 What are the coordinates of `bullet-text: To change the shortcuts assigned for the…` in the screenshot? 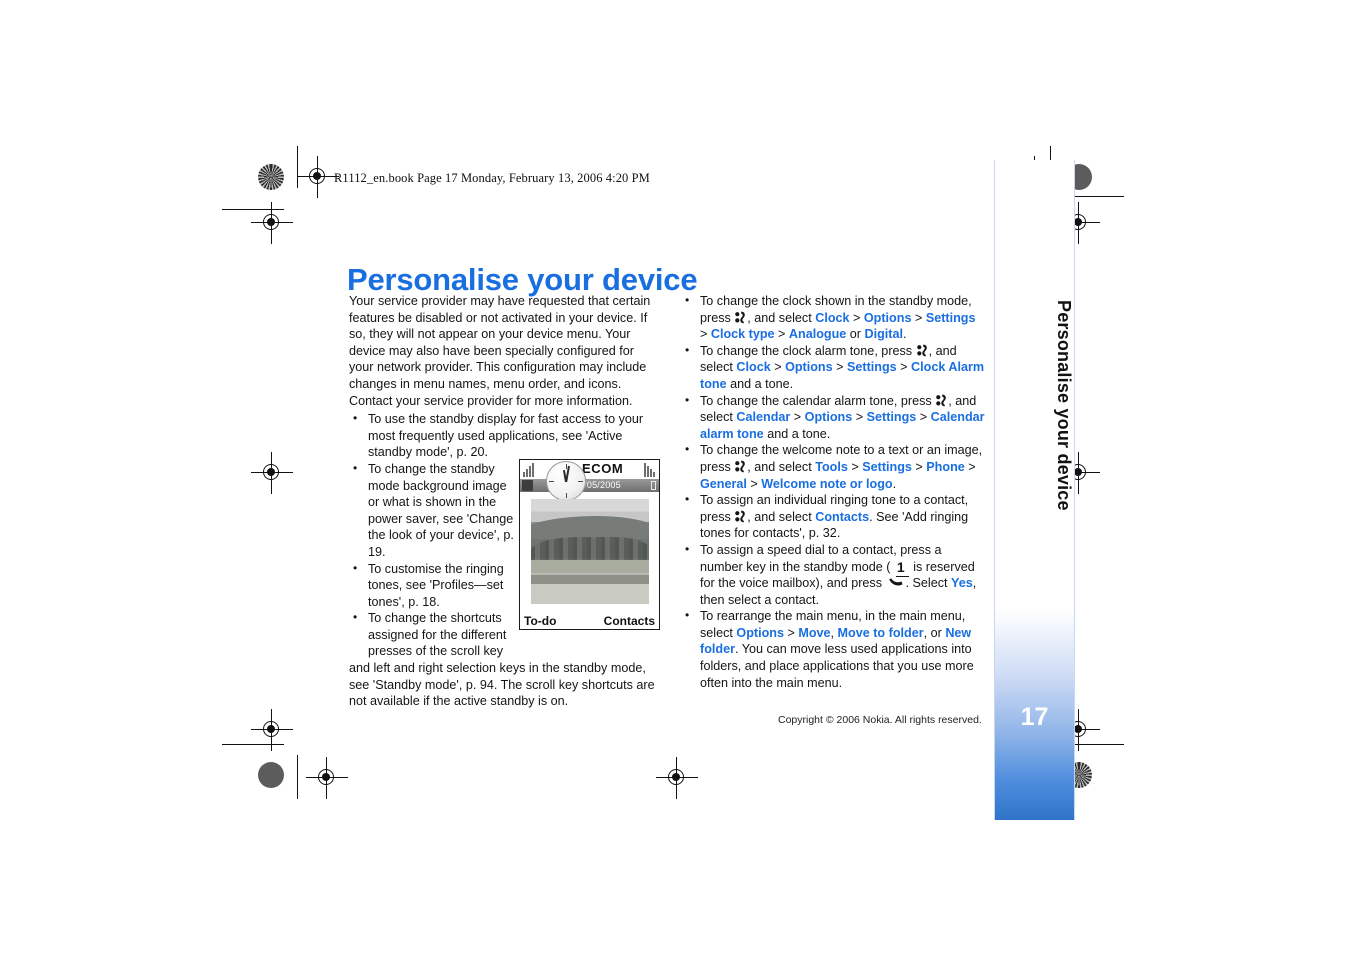 It's located at (437, 635).